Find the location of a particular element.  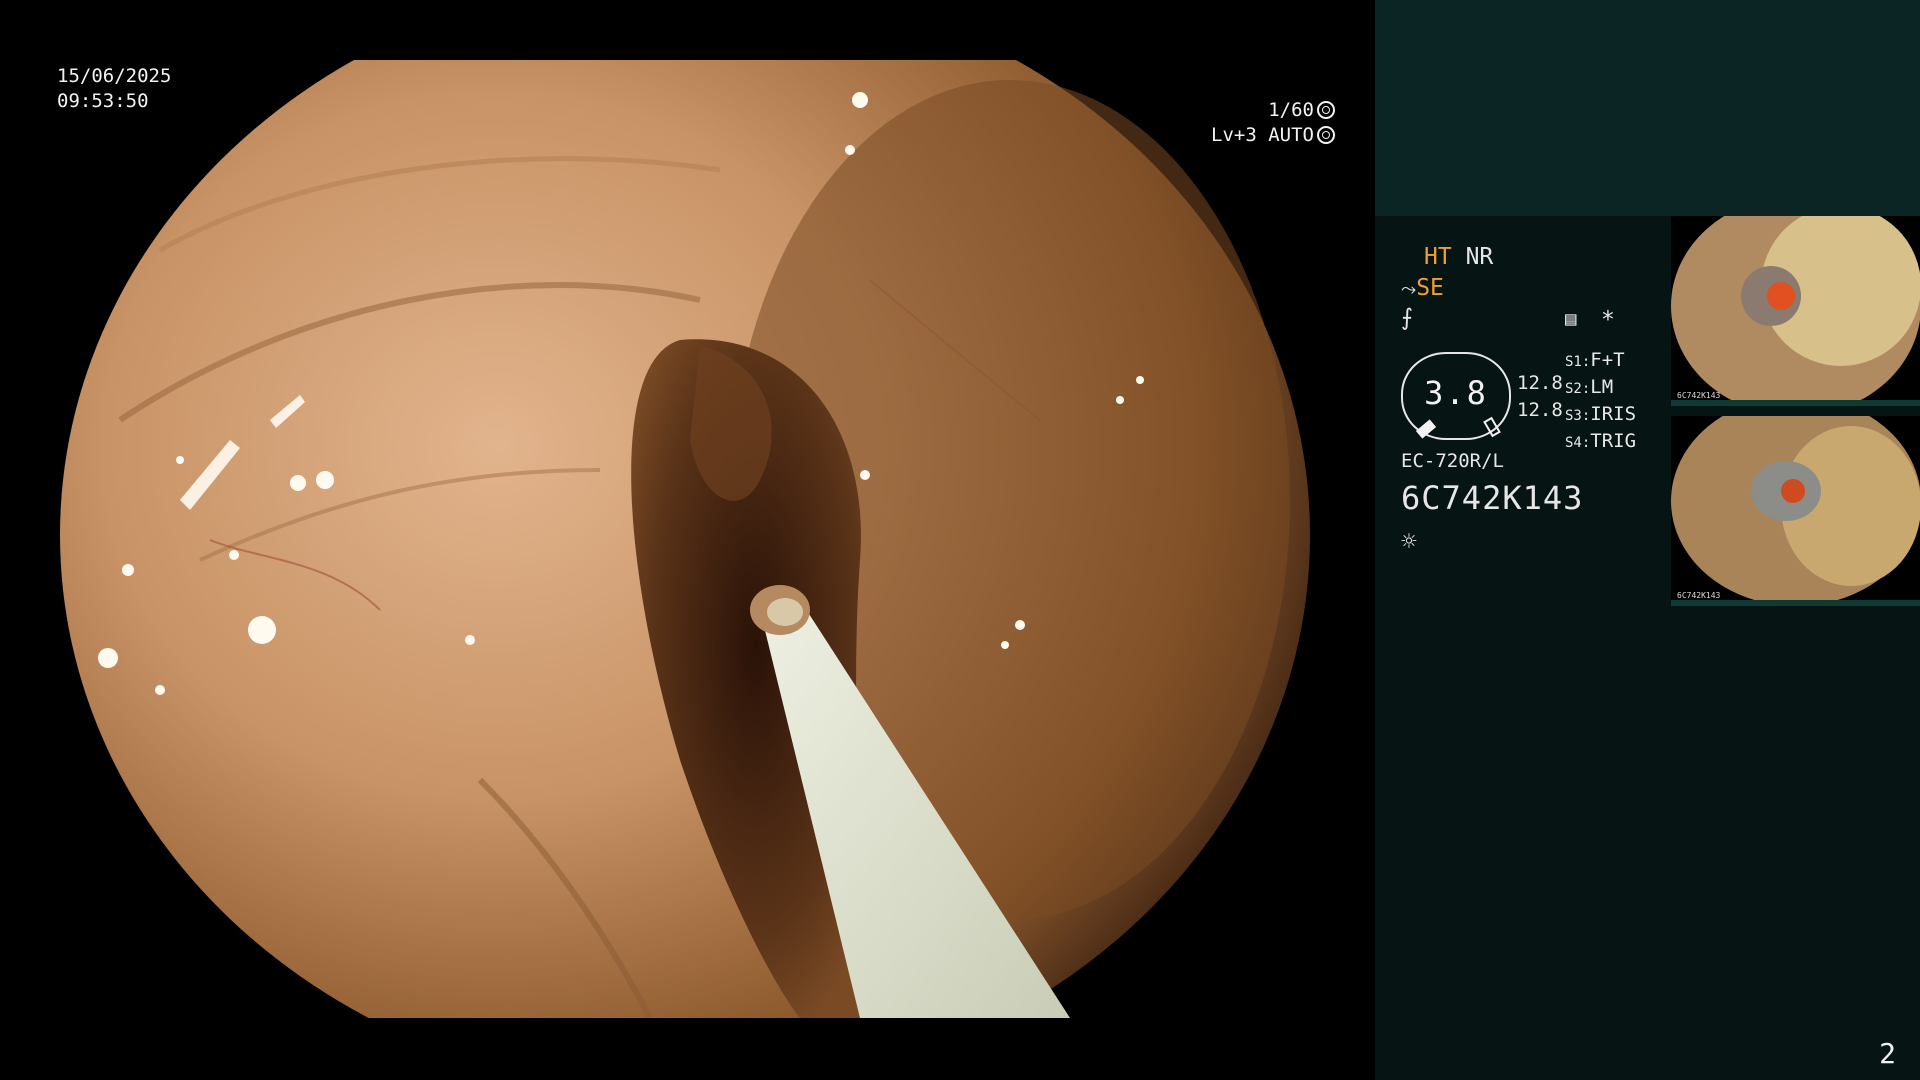

menu-icon: ▤ is located at coordinates (1571, 319).